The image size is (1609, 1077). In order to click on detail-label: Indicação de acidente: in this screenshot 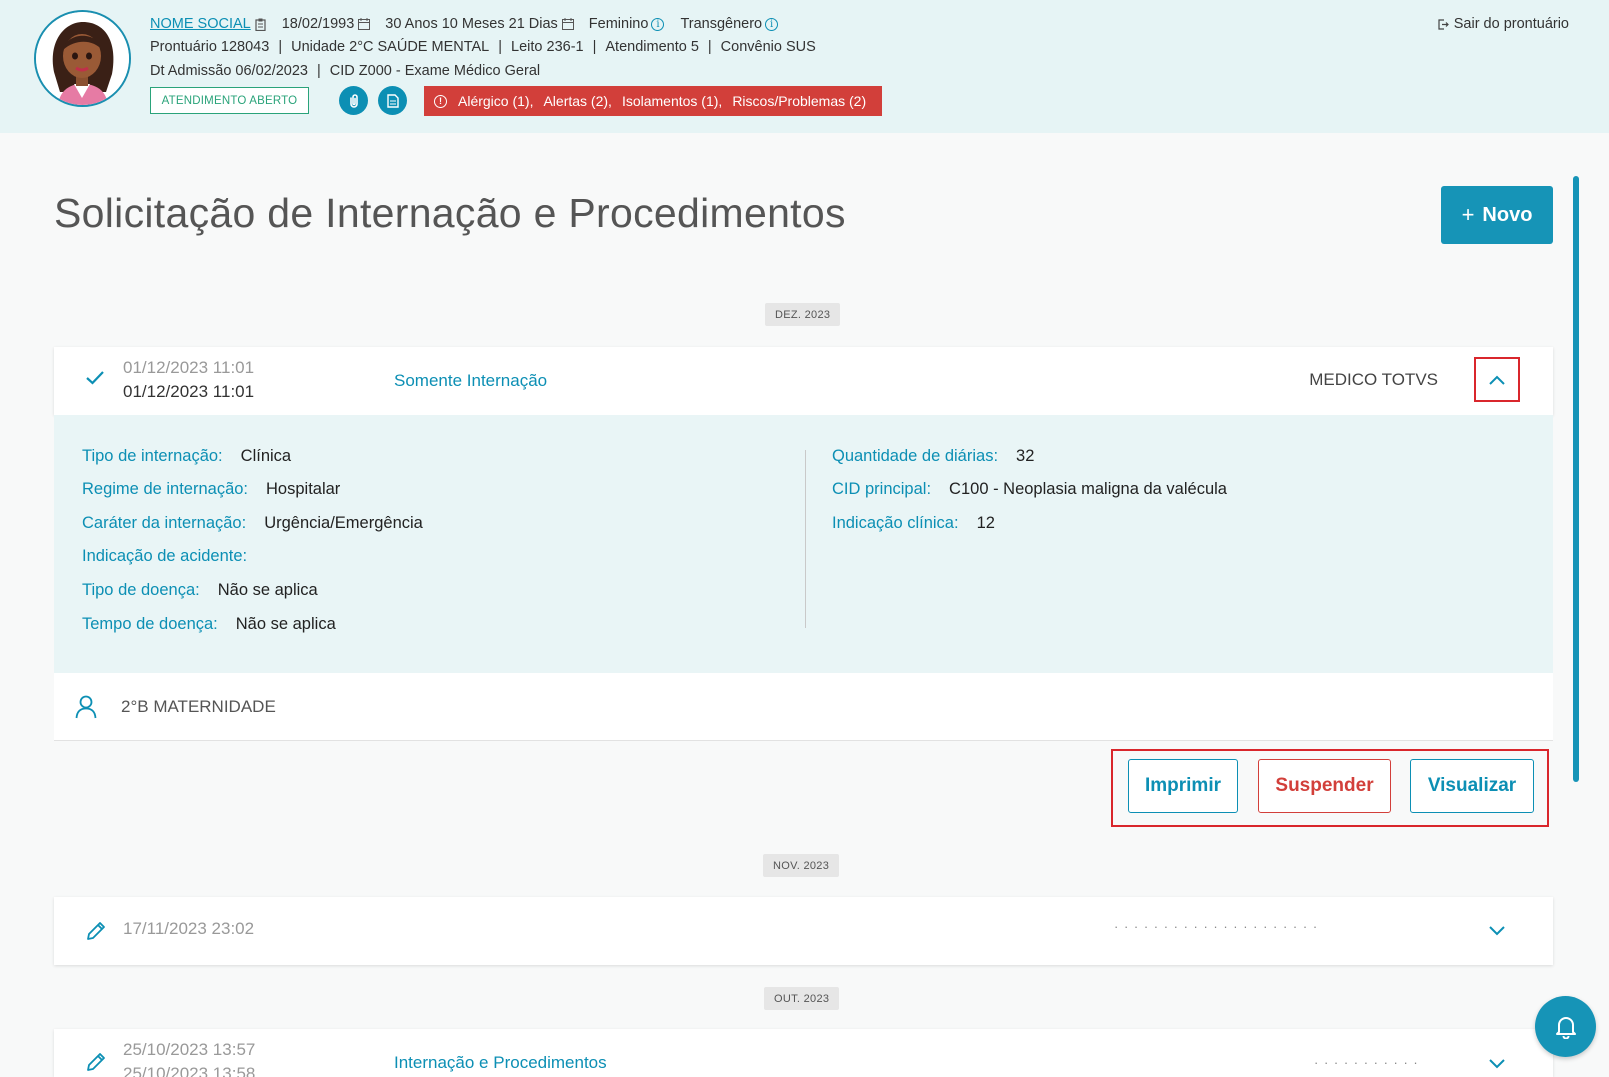, I will do `click(165, 556)`.